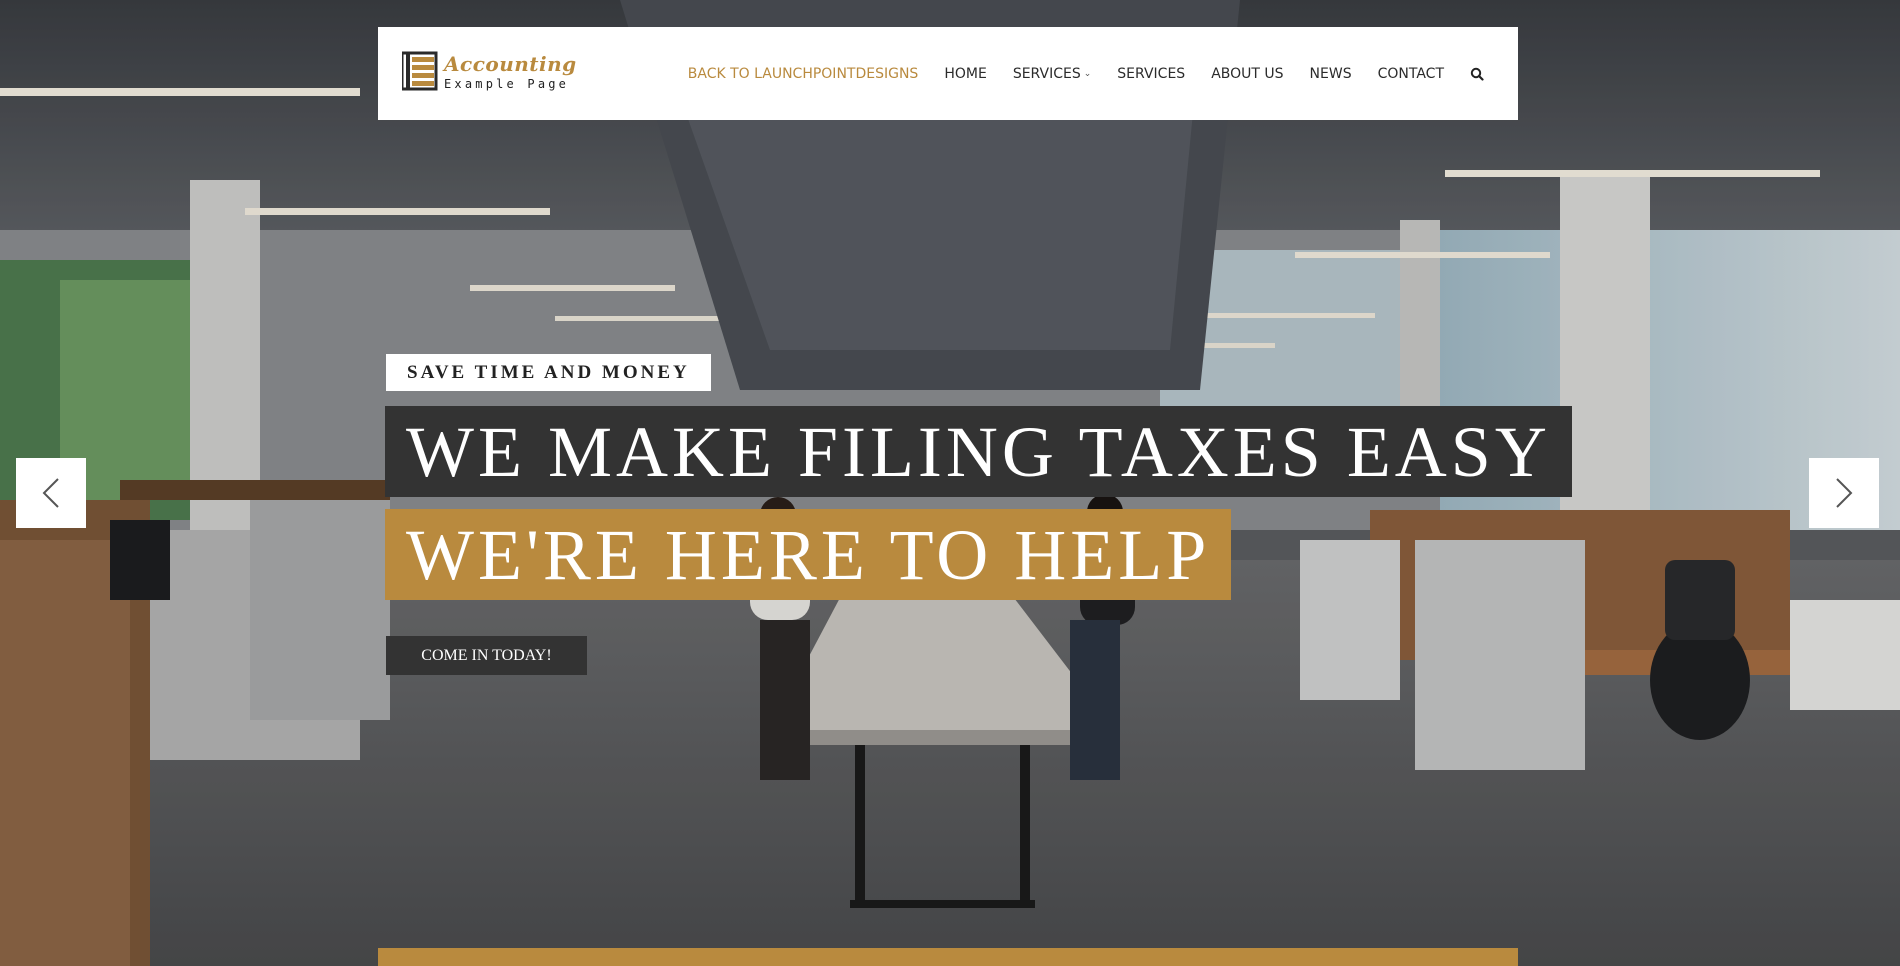 The image size is (1900, 966). I want to click on nav-back-to-launchpointdesigns: BACK TO LAUNCHPOINTDESIGNS, so click(803, 74).